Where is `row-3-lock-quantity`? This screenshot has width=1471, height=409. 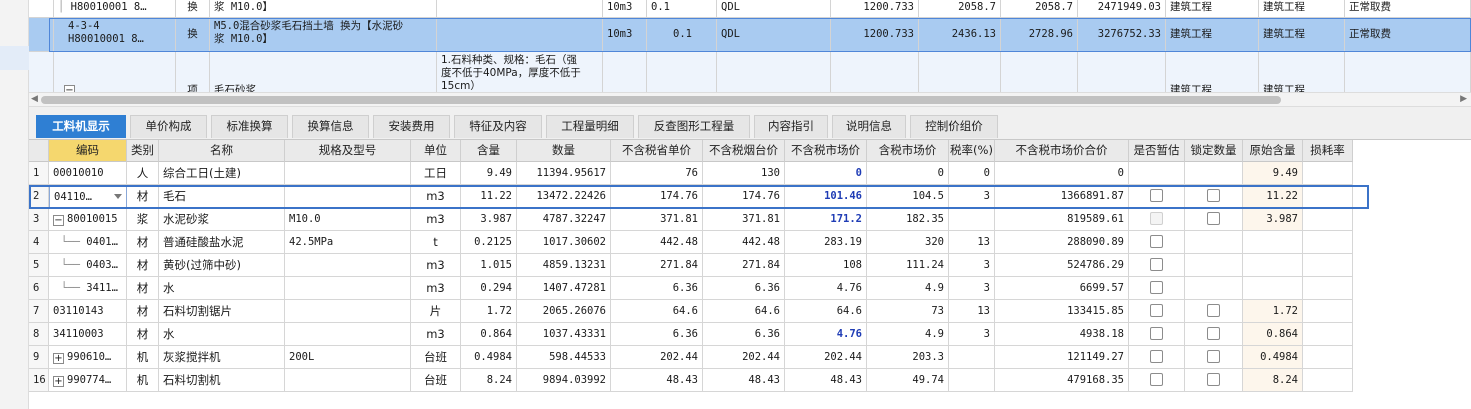
row-3-lock-quantity is located at coordinates (1214, 219).